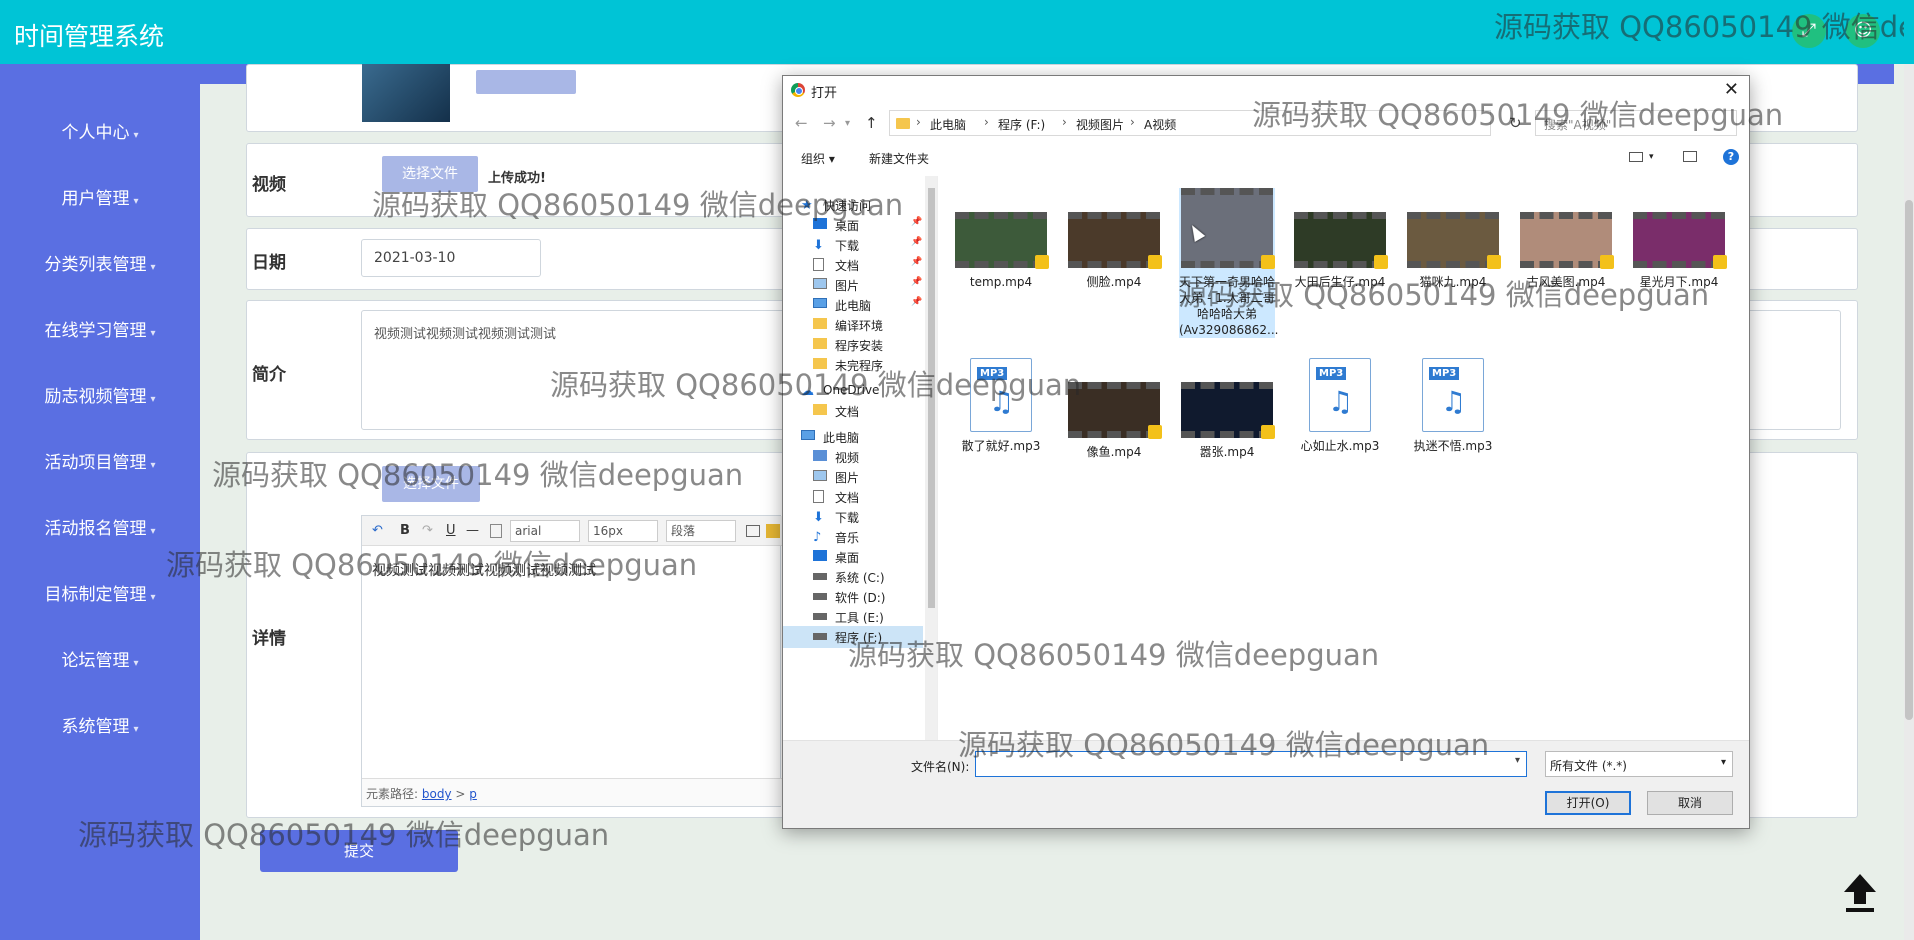 This screenshot has width=1914, height=940. I want to click on view-dropdown-icon: ▾, so click(1651, 157).